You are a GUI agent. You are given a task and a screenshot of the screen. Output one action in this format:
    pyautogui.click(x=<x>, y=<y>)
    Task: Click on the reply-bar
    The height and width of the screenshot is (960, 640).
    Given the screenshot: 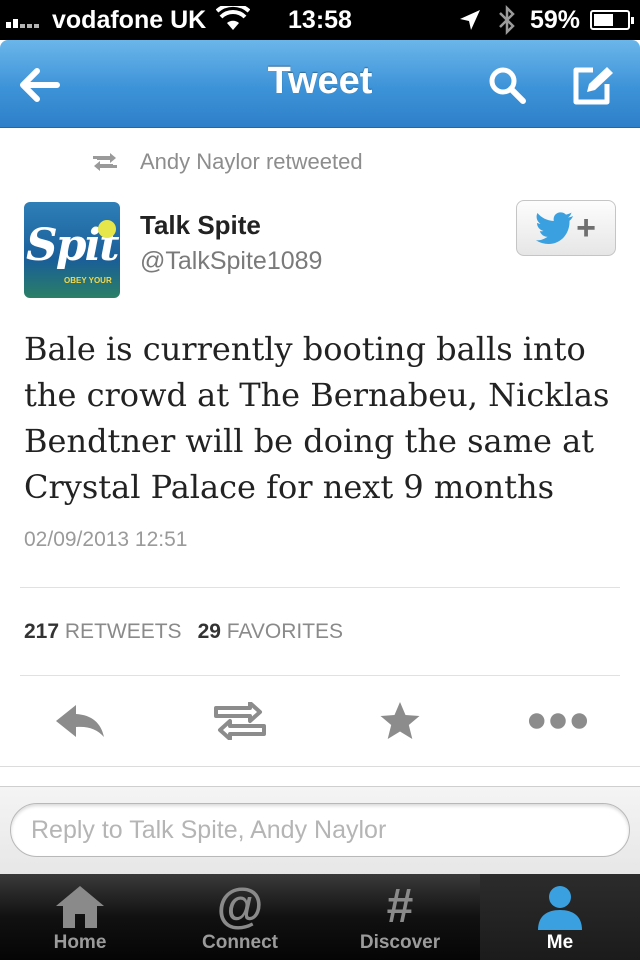 What is the action you would take?
    pyautogui.click(x=320, y=830)
    